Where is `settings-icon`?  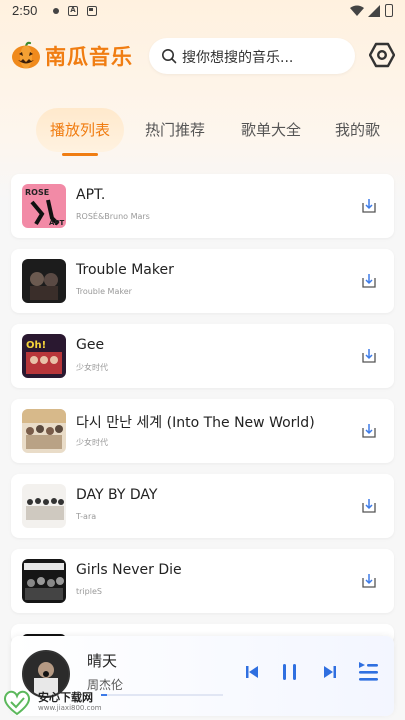 settings-icon is located at coordinates (382, 55).